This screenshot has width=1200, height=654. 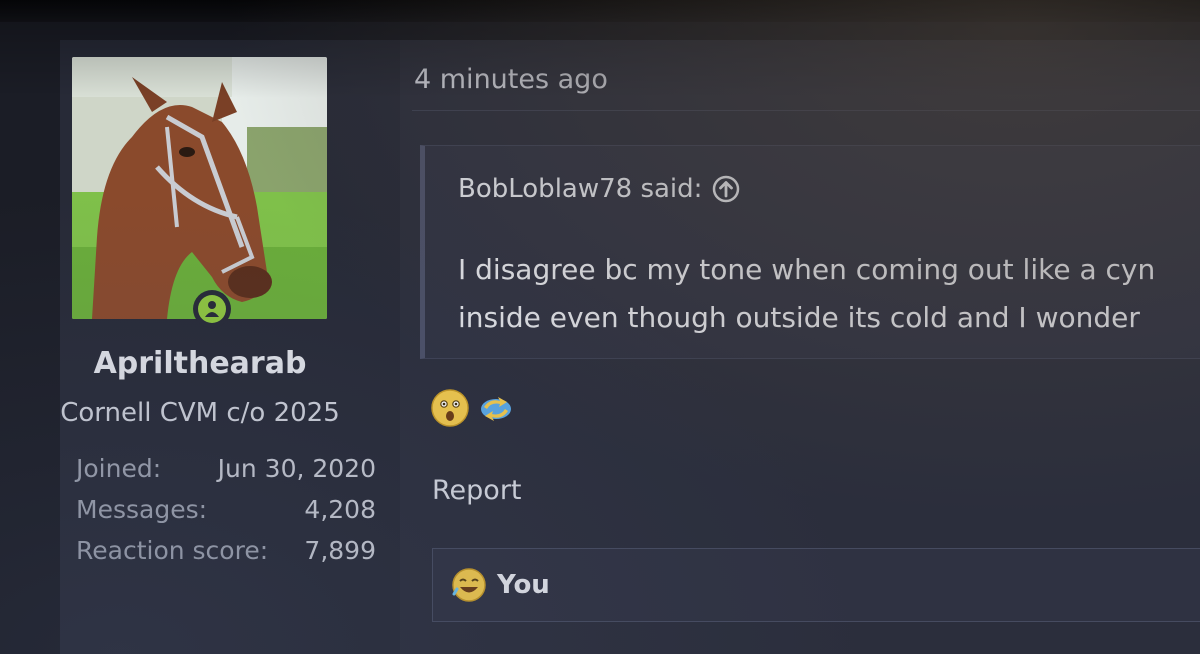 I want to click on username: Aprilthearab, so click(x=200, y=363).